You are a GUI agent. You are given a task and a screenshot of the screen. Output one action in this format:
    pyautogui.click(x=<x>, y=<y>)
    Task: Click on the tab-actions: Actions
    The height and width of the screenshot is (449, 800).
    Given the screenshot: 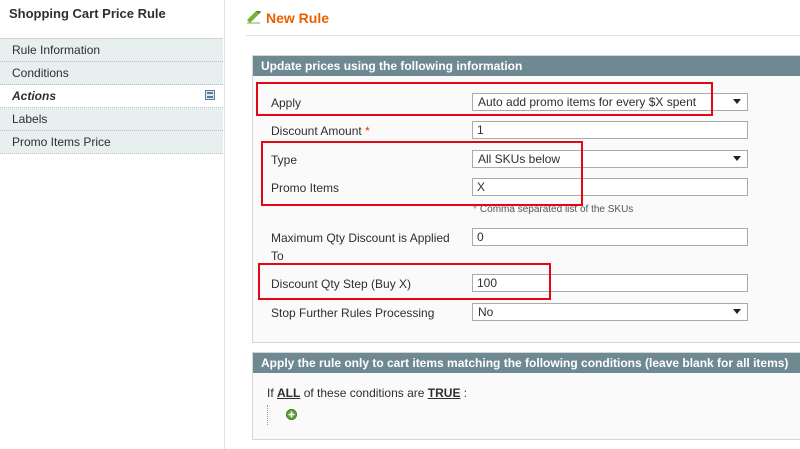 What is the action you would take?
    pyautogui.click(x=111, y=96)
    